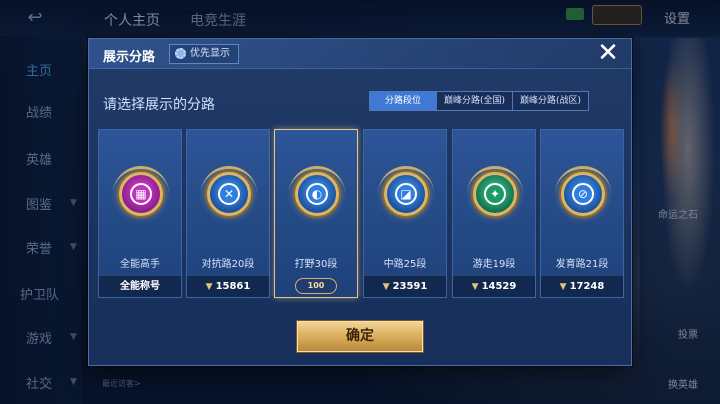  I want to click on priority-display-label: 优先显示, so click(210, 53).